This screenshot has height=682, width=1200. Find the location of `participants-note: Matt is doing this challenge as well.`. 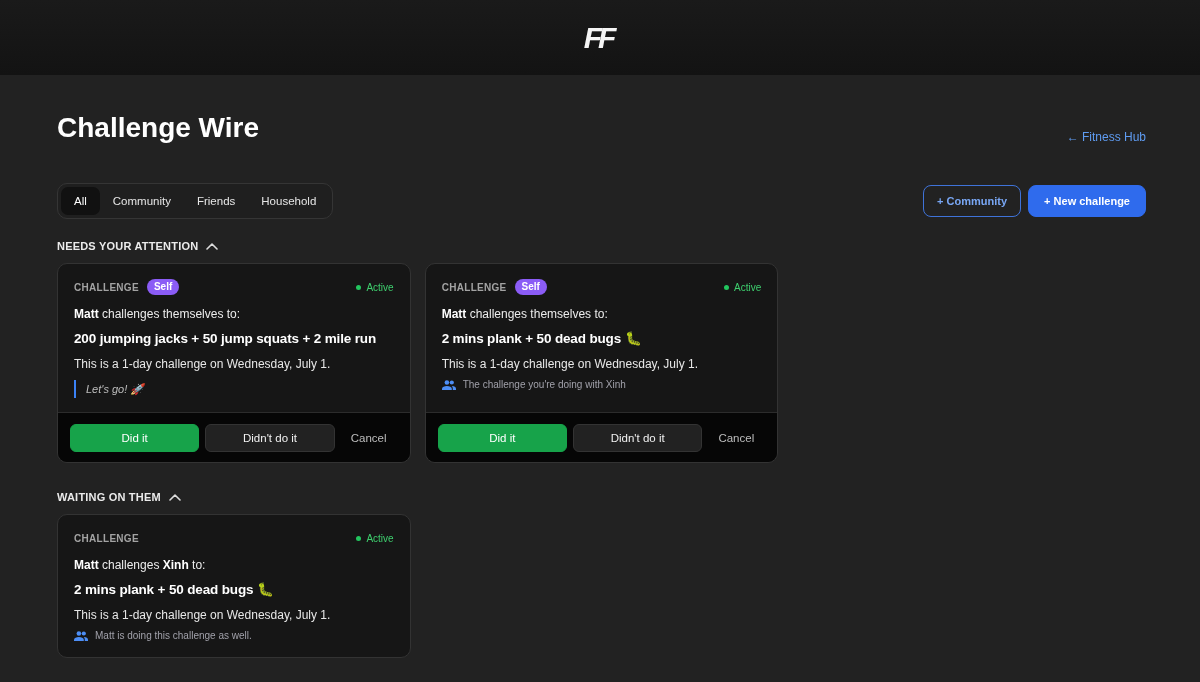

participants-note: Matt is doing this challenge as well. is located at coordinates (173, 636).